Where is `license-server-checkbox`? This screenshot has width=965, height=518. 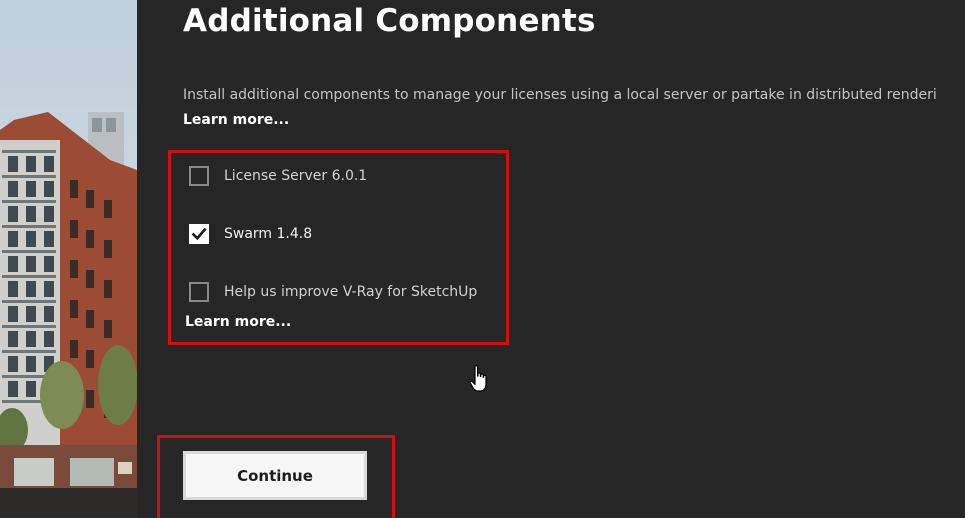 license-server-checkbox is located at coordinates (199, 176).